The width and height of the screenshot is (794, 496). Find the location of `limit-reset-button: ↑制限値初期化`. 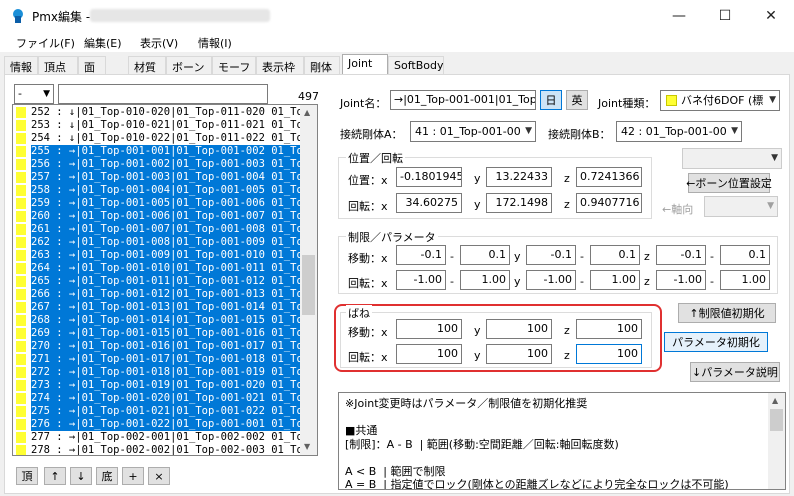

limit-reset-button: ↑制限値初期化 is located at coordinates (727, 313).